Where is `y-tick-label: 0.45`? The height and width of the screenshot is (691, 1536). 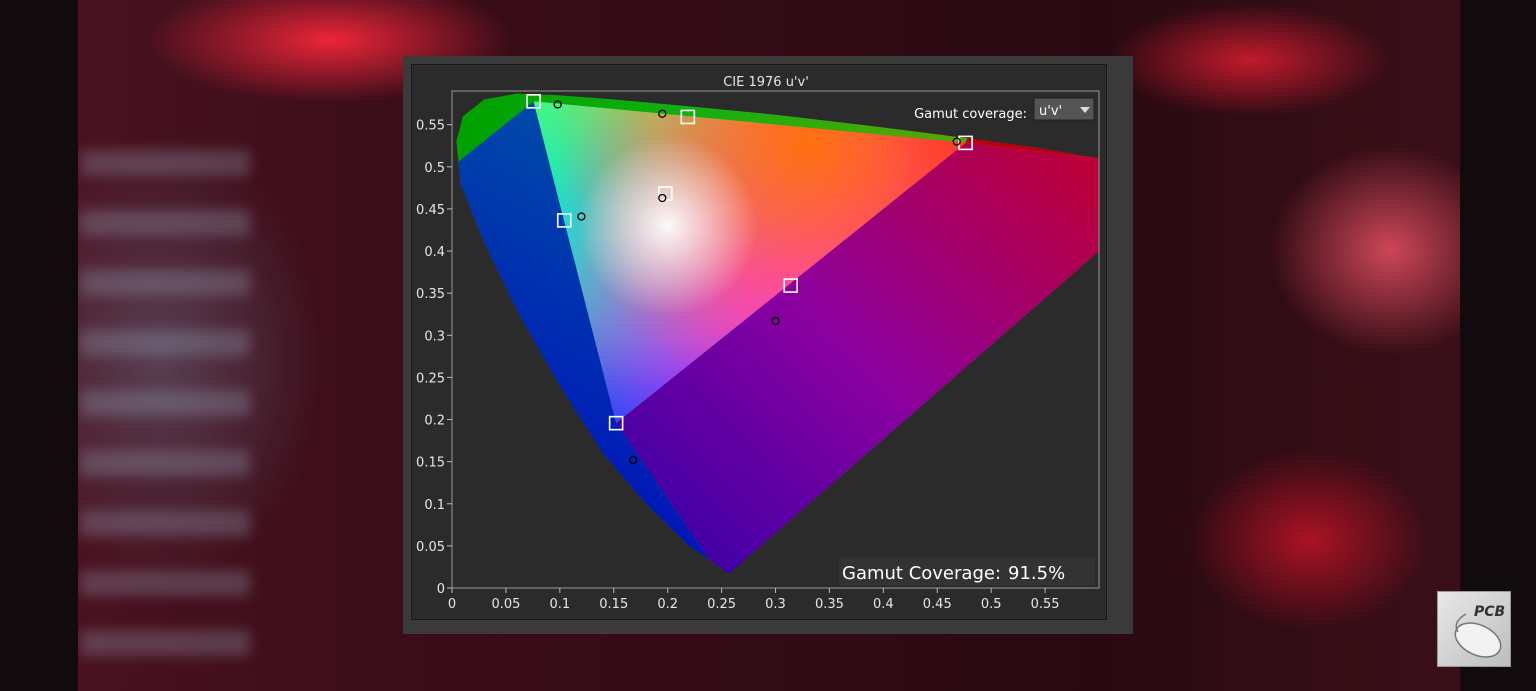 y-tick-label: 0.45 is located at coordinates (430, 210).